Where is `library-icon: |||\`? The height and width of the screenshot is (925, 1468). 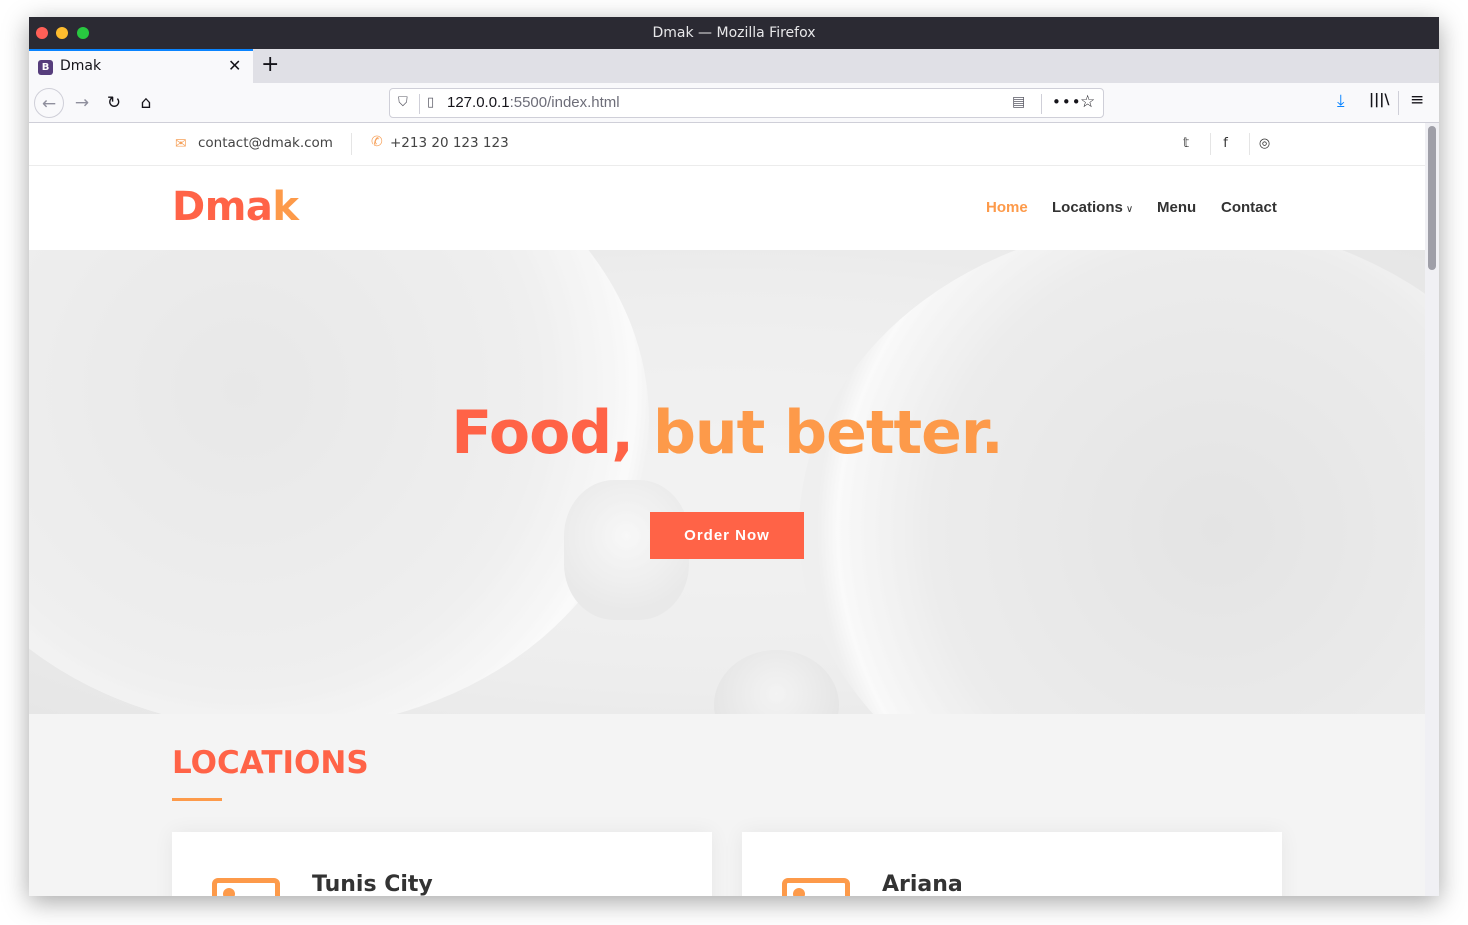
library-icon: |||\ is located at coordinates (1379, 100).